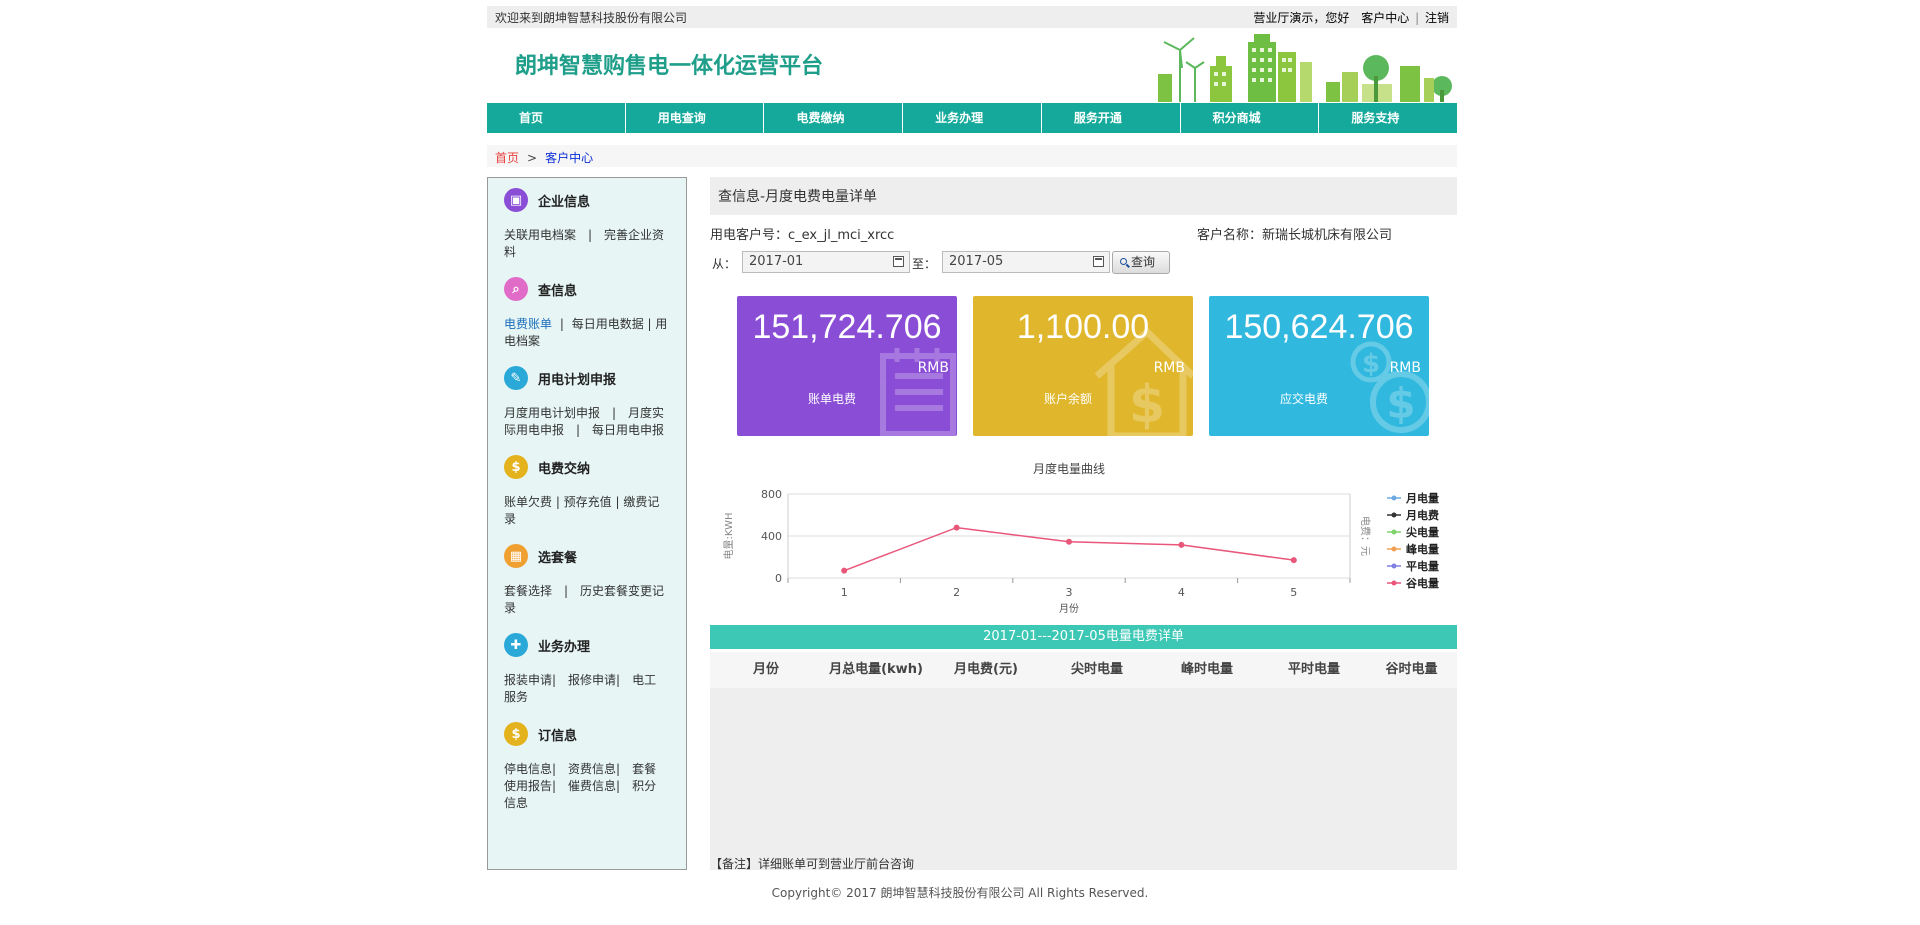  I want to click on company-info-icon: ▣, so click(516, 200).